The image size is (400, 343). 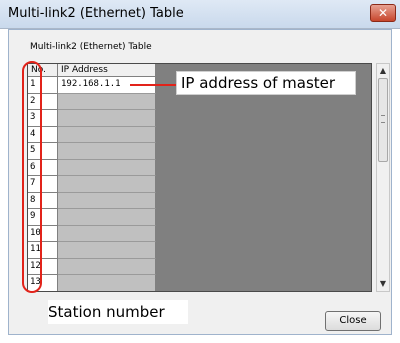 What do you see at coordinates (96, 13) in the screenshot?
I see `window-title: Multi-link2 (Ethernet) Table` at bounding box center [96, 13].